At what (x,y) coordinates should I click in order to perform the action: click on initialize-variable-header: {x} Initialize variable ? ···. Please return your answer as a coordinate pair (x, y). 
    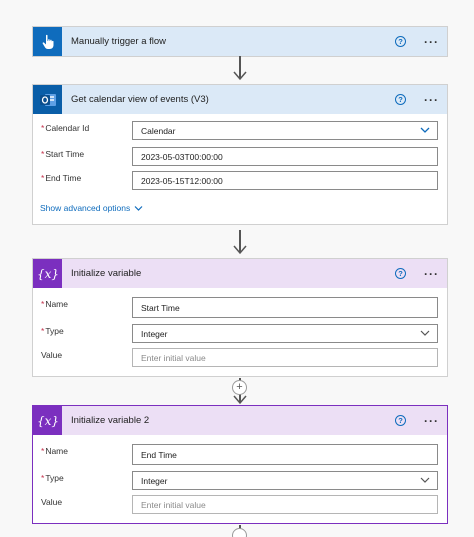
    Looking at the image, I should click on (240, 273).